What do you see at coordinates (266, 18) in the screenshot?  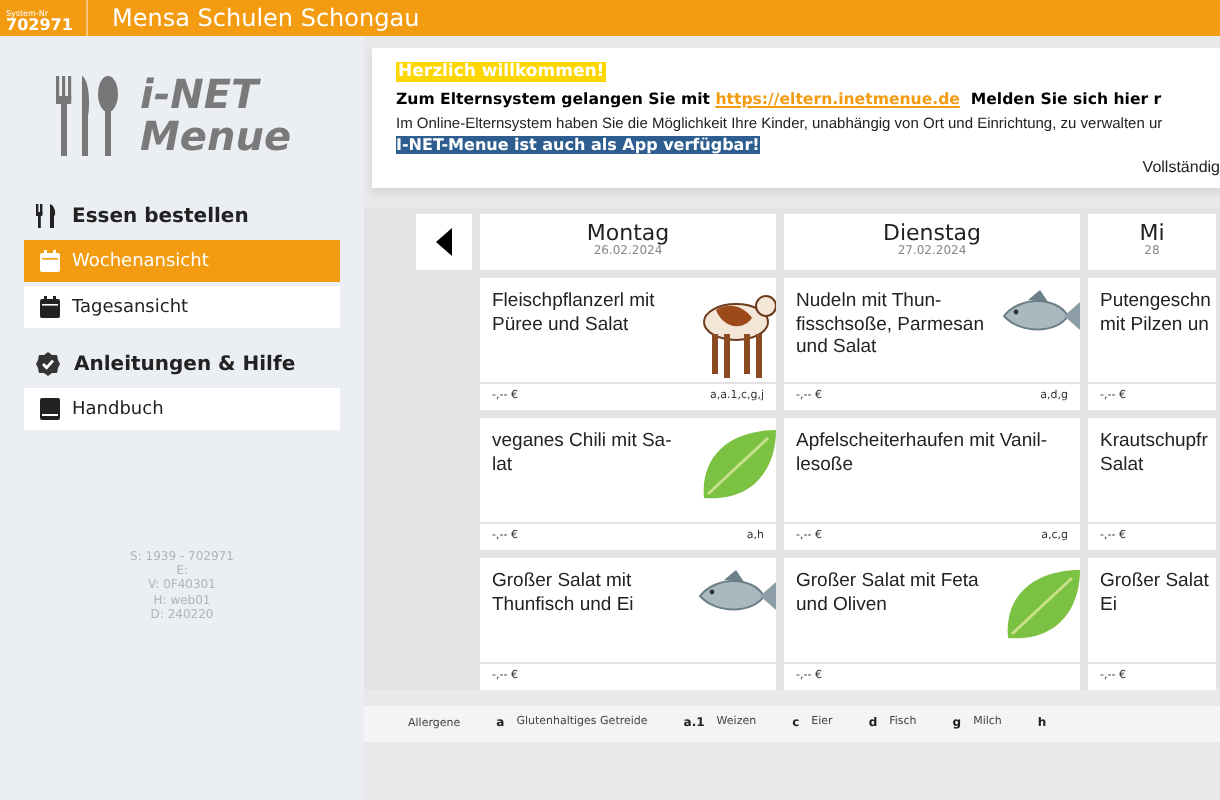 I see `school-title: Mensa Schulen Schongau` at bounding box center [266, 18].